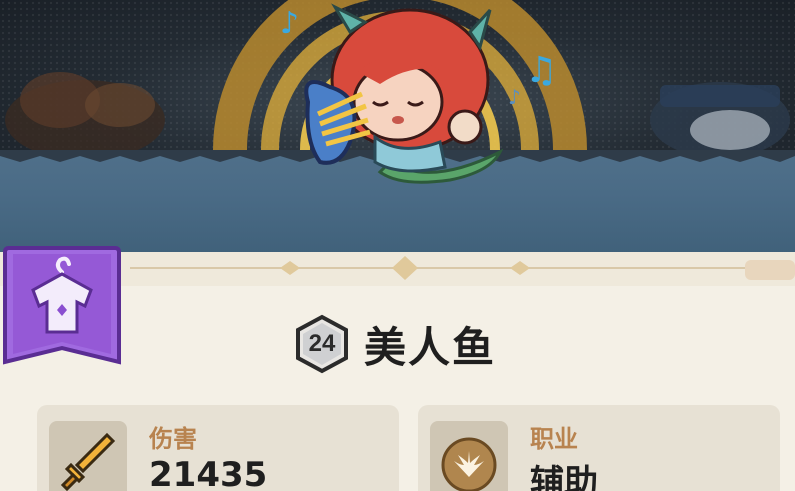 The height and width of the screenshot is (491, 795). I want to click on damage-label: 伤害, so click(173, 439).